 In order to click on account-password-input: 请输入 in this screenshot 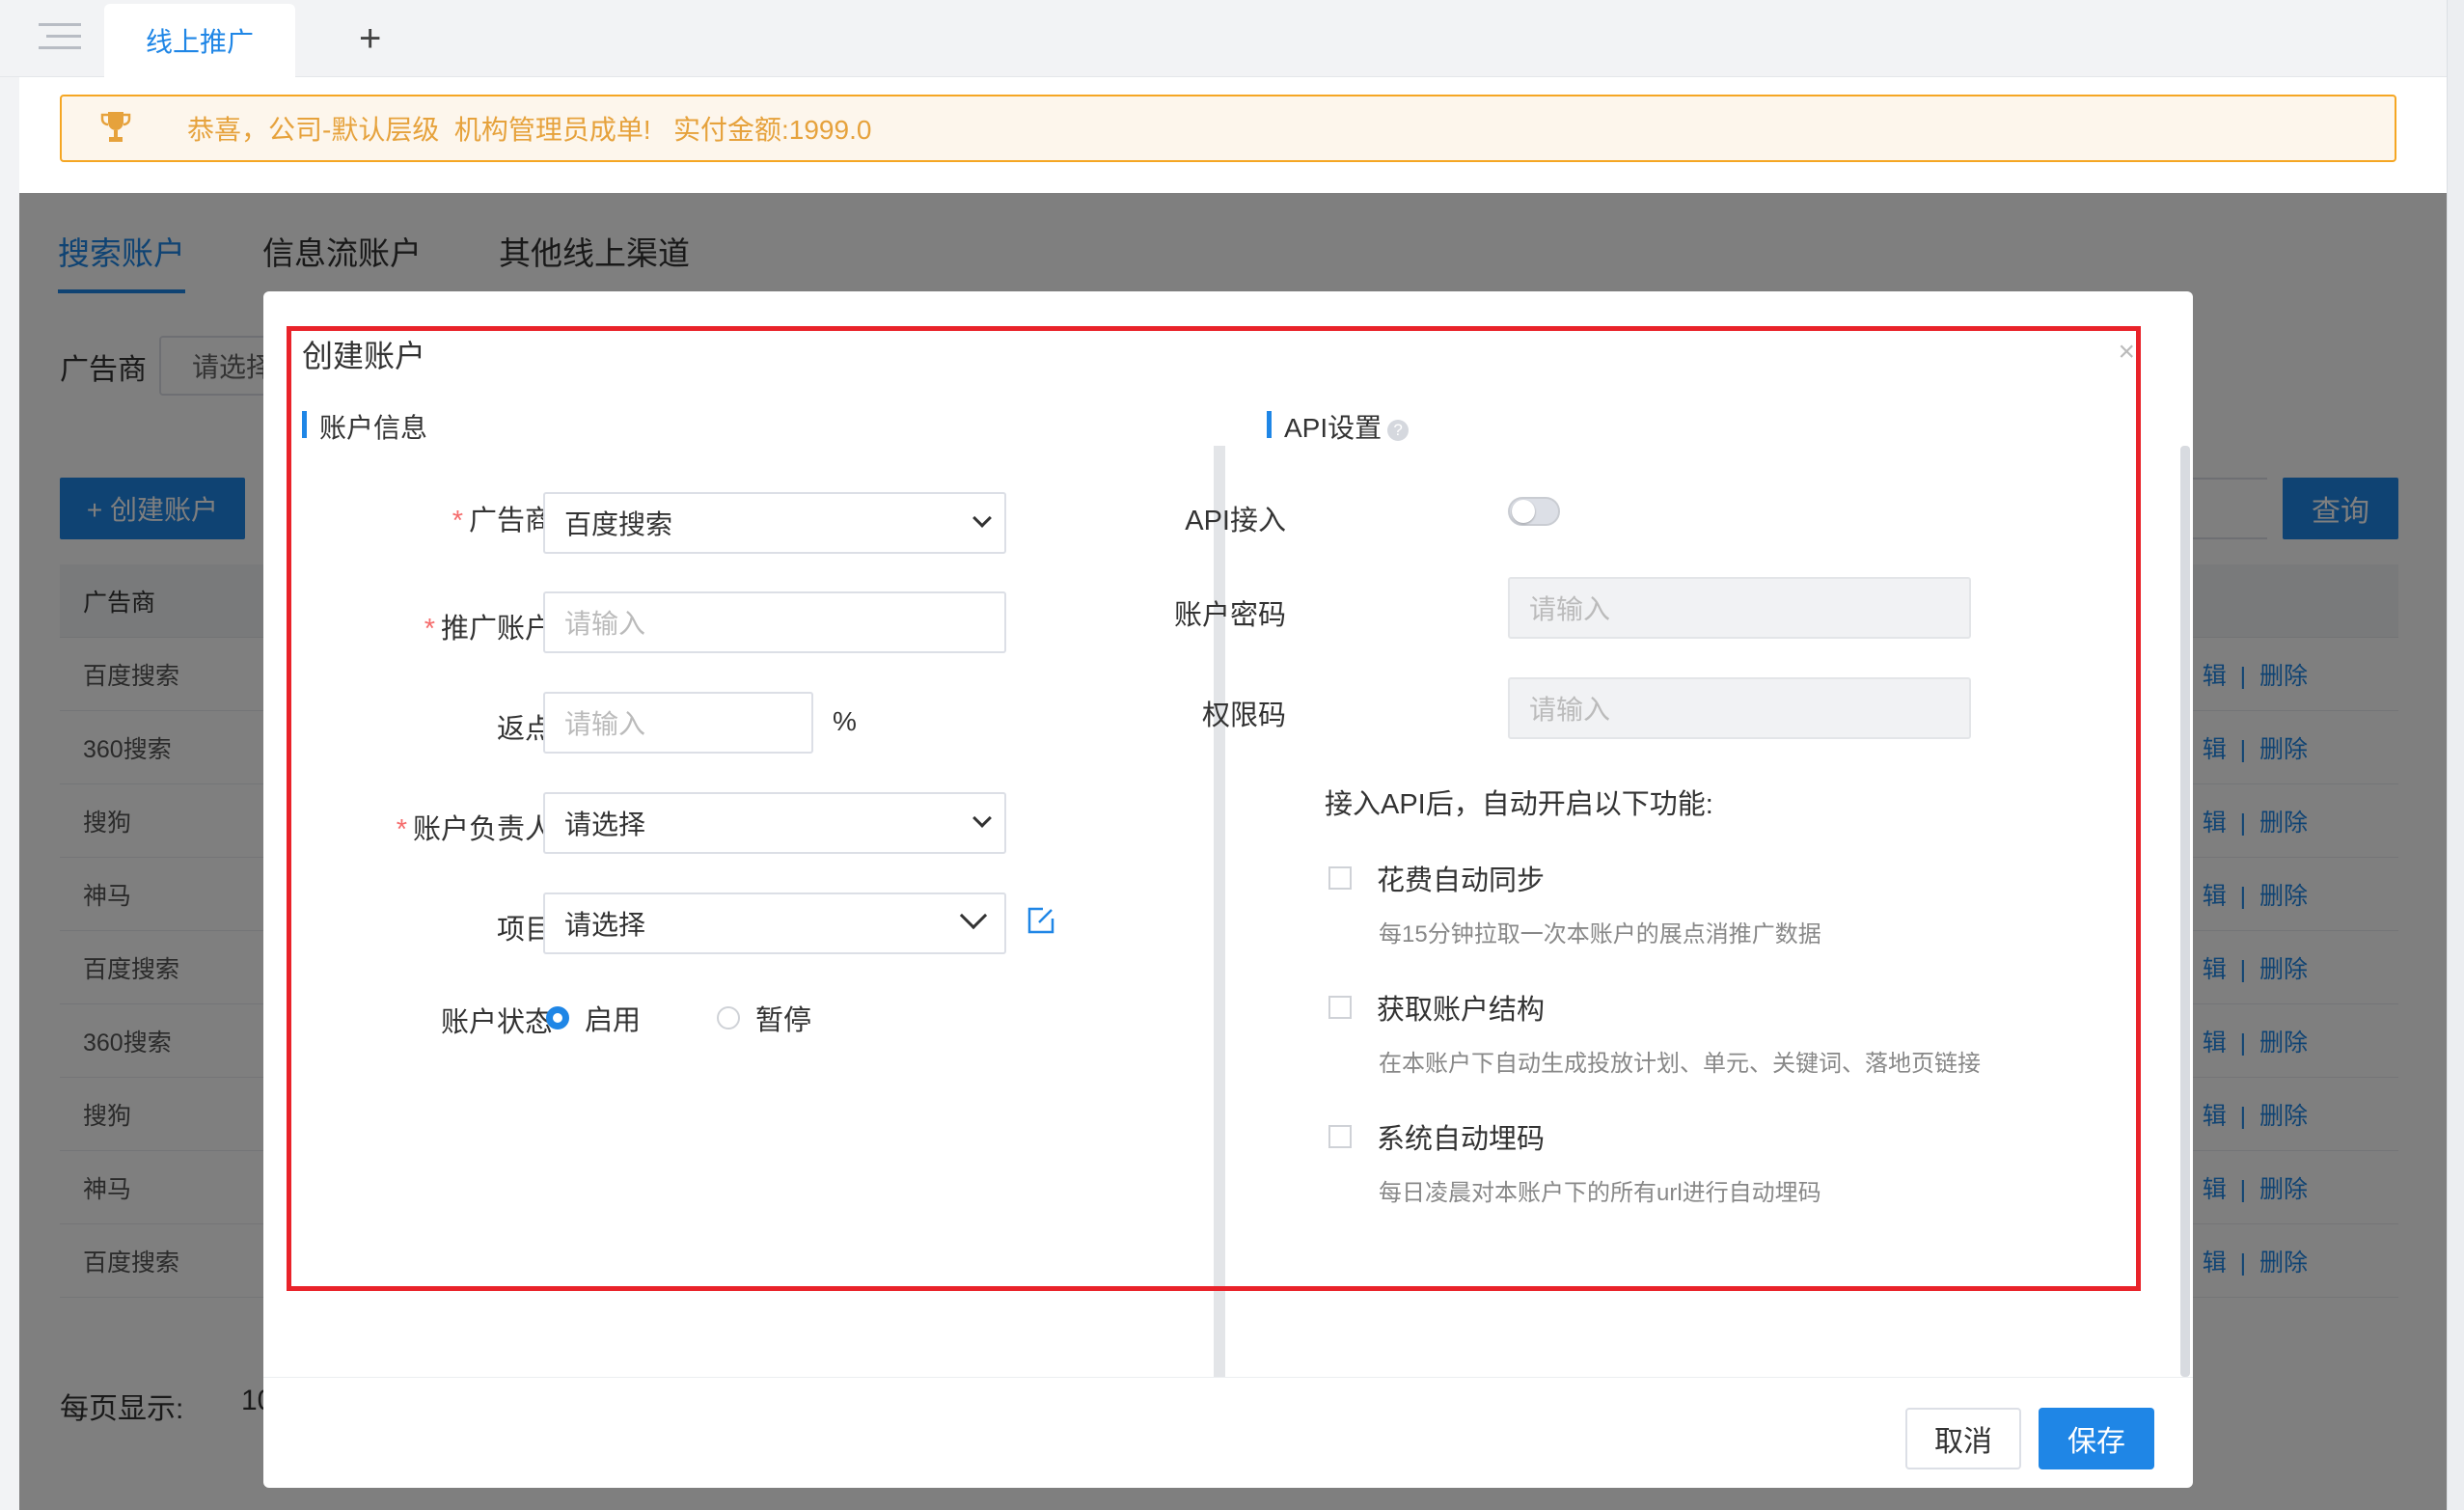, I will do `click(1739, 608)`.